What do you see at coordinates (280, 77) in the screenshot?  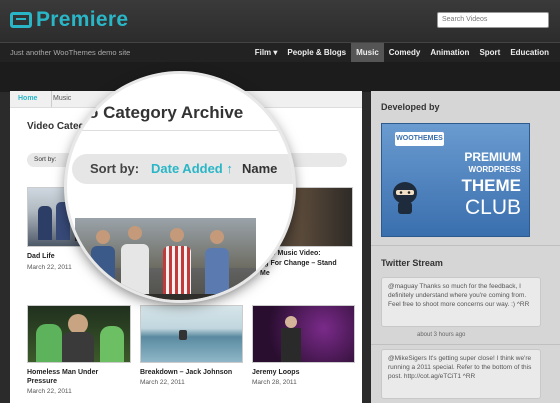 I see `header-band` at bounding box center [280, 77].